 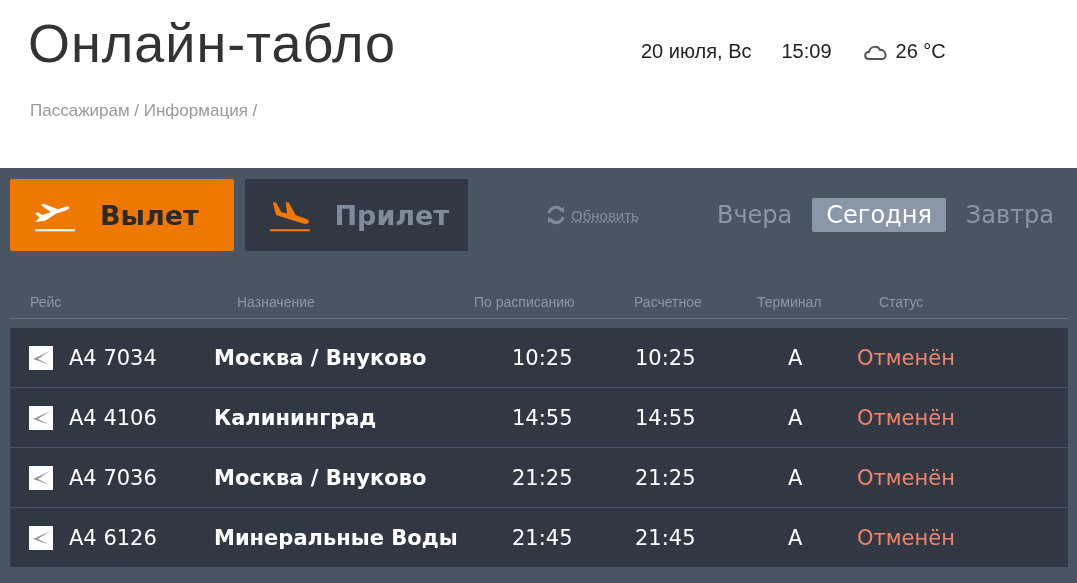 What do you see at coordinates (920, 51) in the screenshot?
I see `temperature: 26 °C` at bounding box center [920, 51].